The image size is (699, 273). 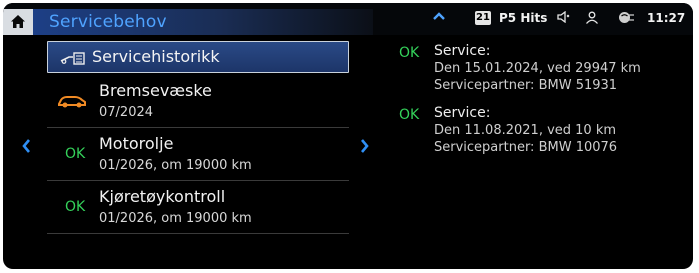 I want to click on list-item-title: Bremsevæske, so click(x=155, y=90).